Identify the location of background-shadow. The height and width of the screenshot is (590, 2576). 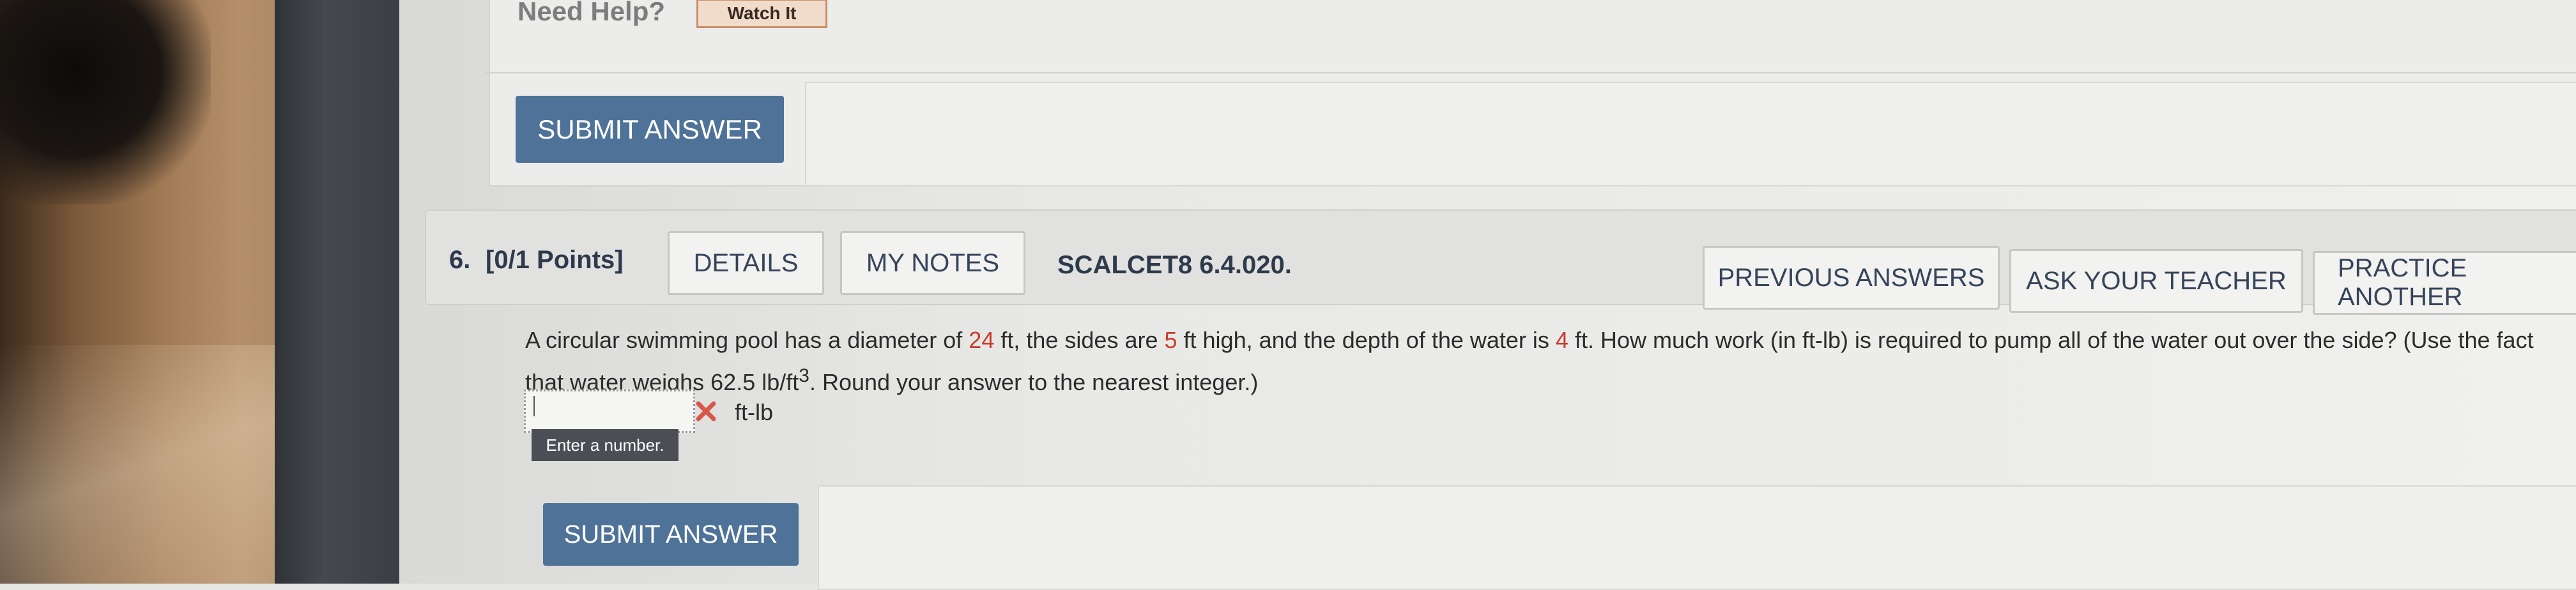
(105, 102).